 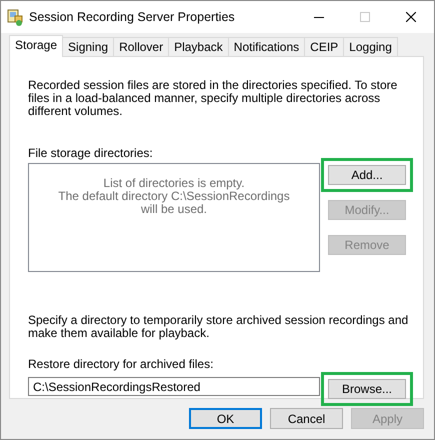 What do you see at coordinates (411, 17) in the screenshot?
I see `close-icon` at bounding box center [411, 17].